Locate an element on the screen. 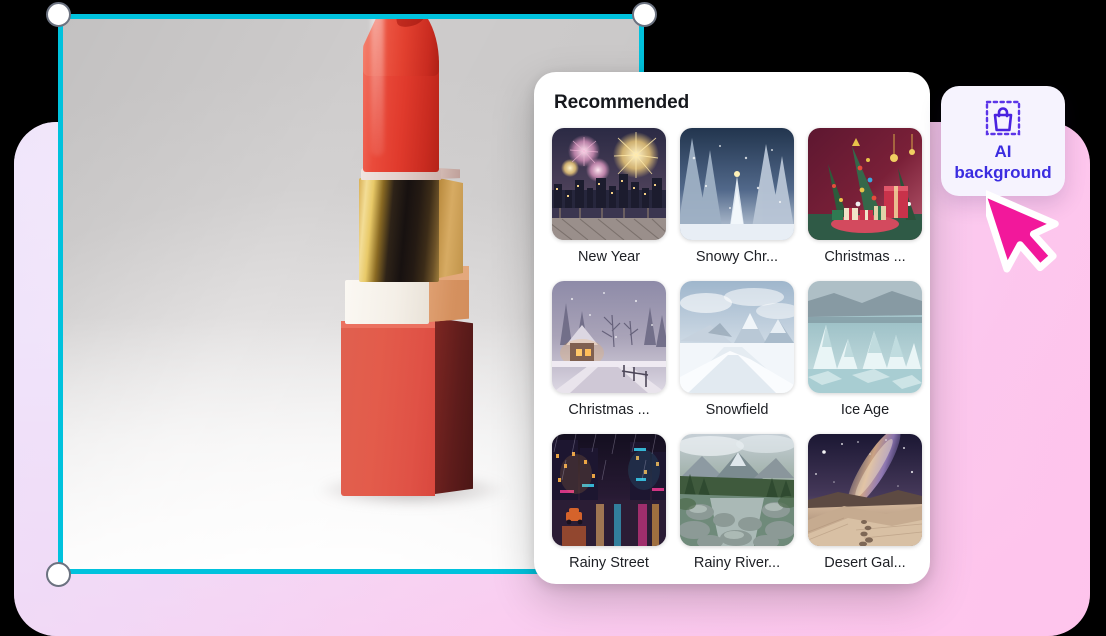  list-item: New Year is located at coordinates (609, 201).